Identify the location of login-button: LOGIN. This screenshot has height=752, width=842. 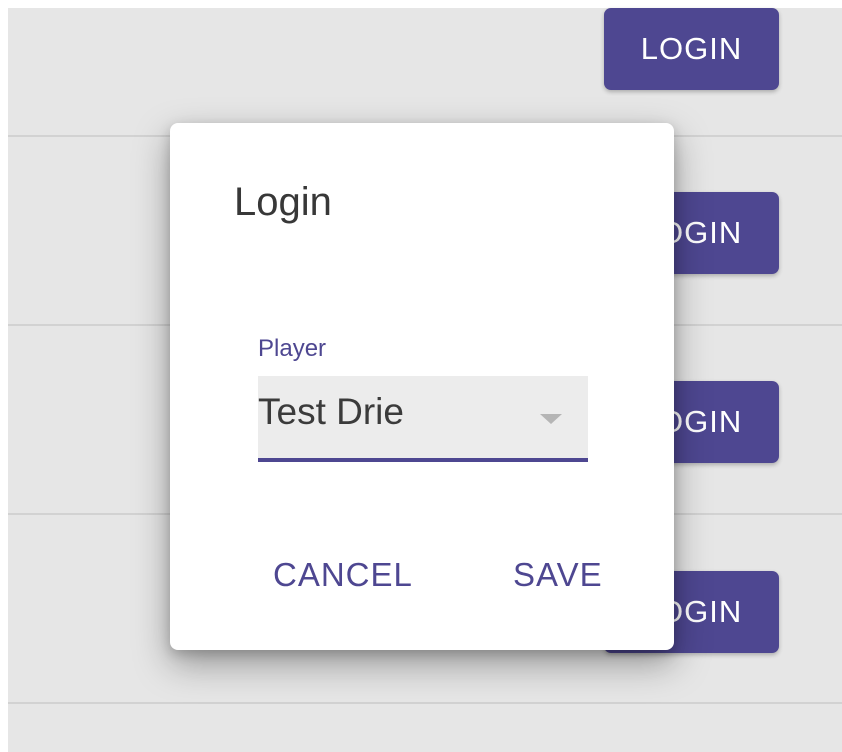
(691, 49).